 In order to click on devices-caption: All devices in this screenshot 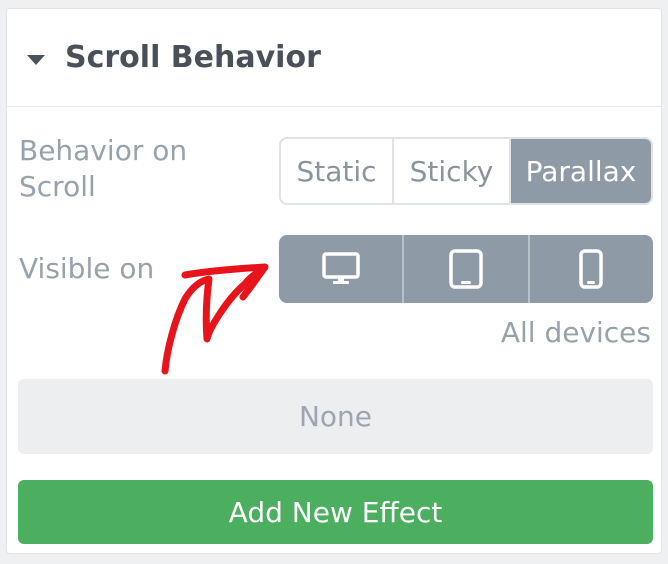, I will do `click(575, 332)`.